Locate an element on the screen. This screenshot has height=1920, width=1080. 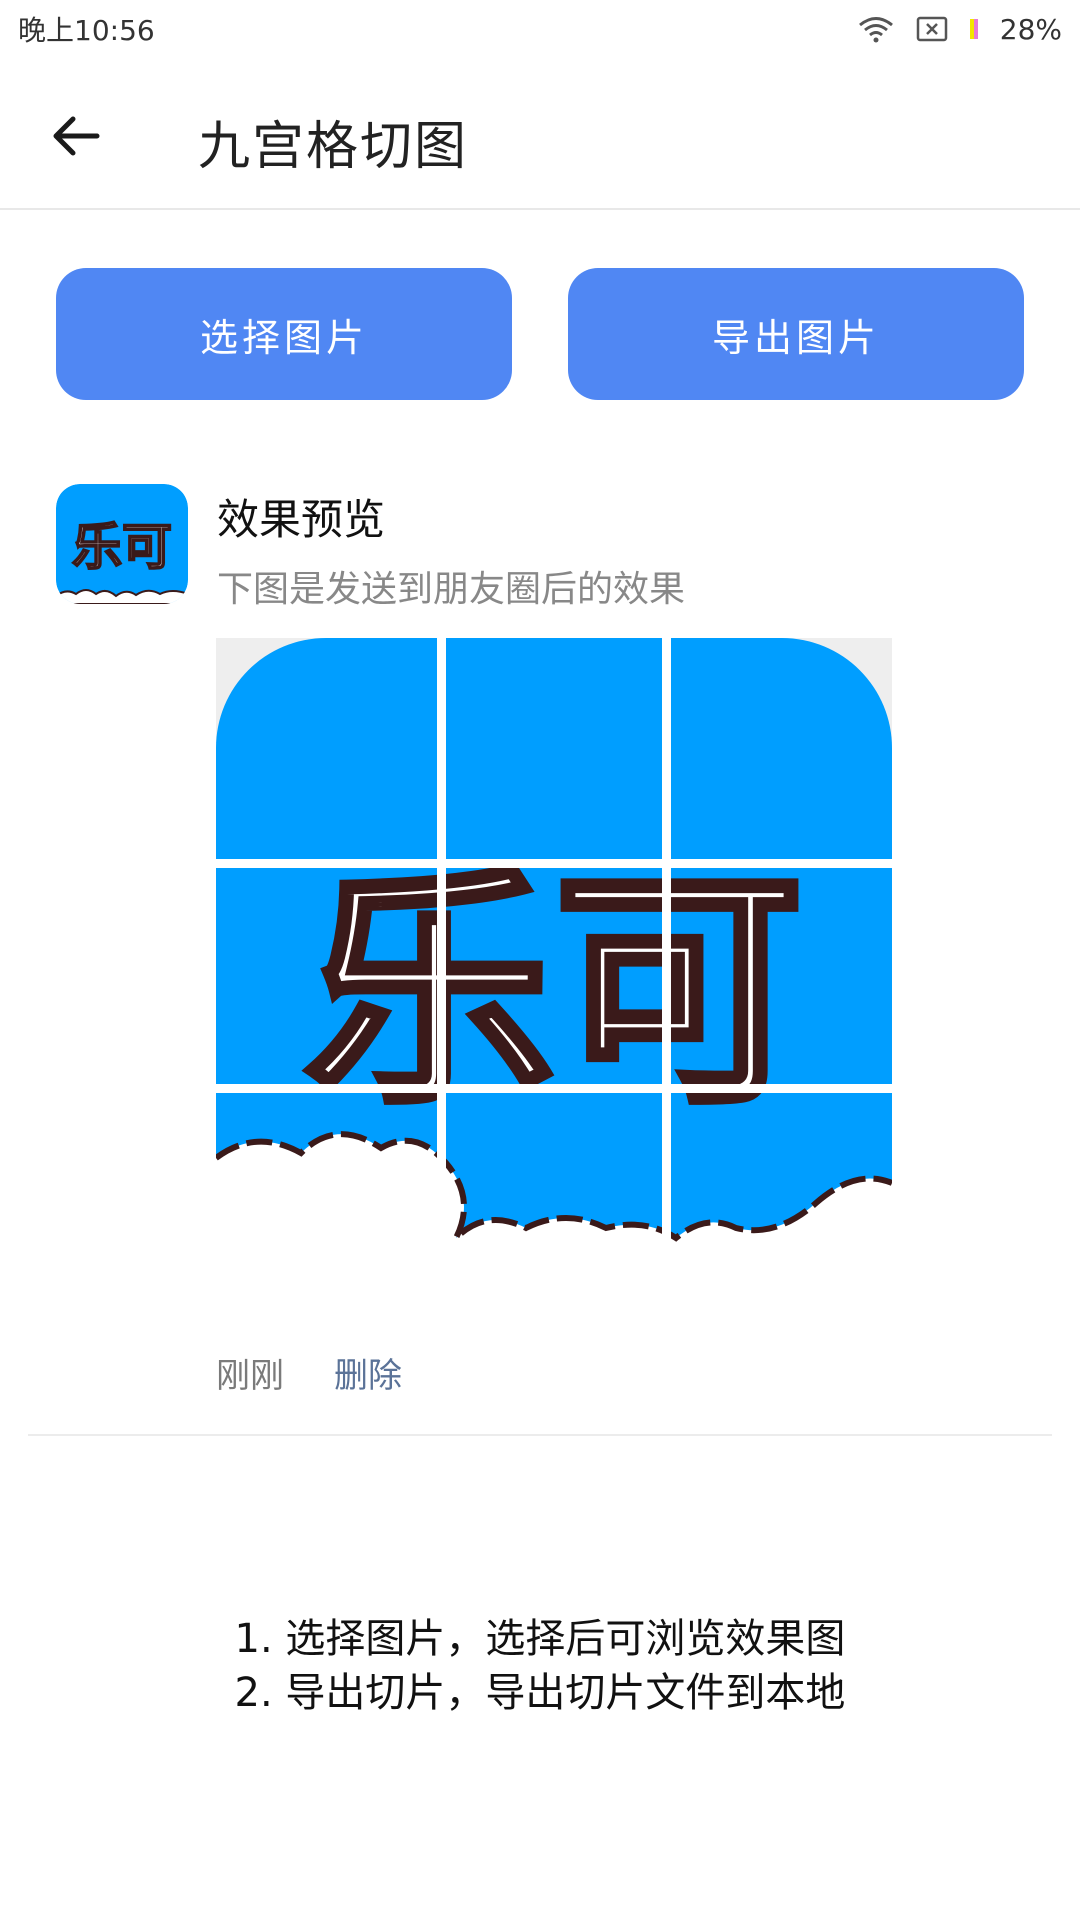
preview-image-text: 乐可 is located at coordinates (554, 991).